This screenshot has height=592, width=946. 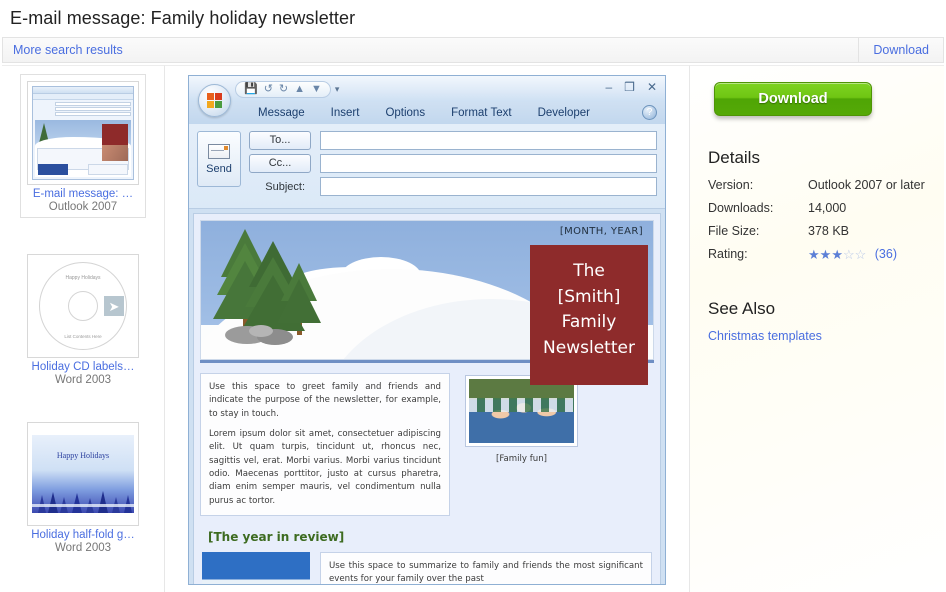 I want to click on winter-trees-icon, so click(x=83, y=502).